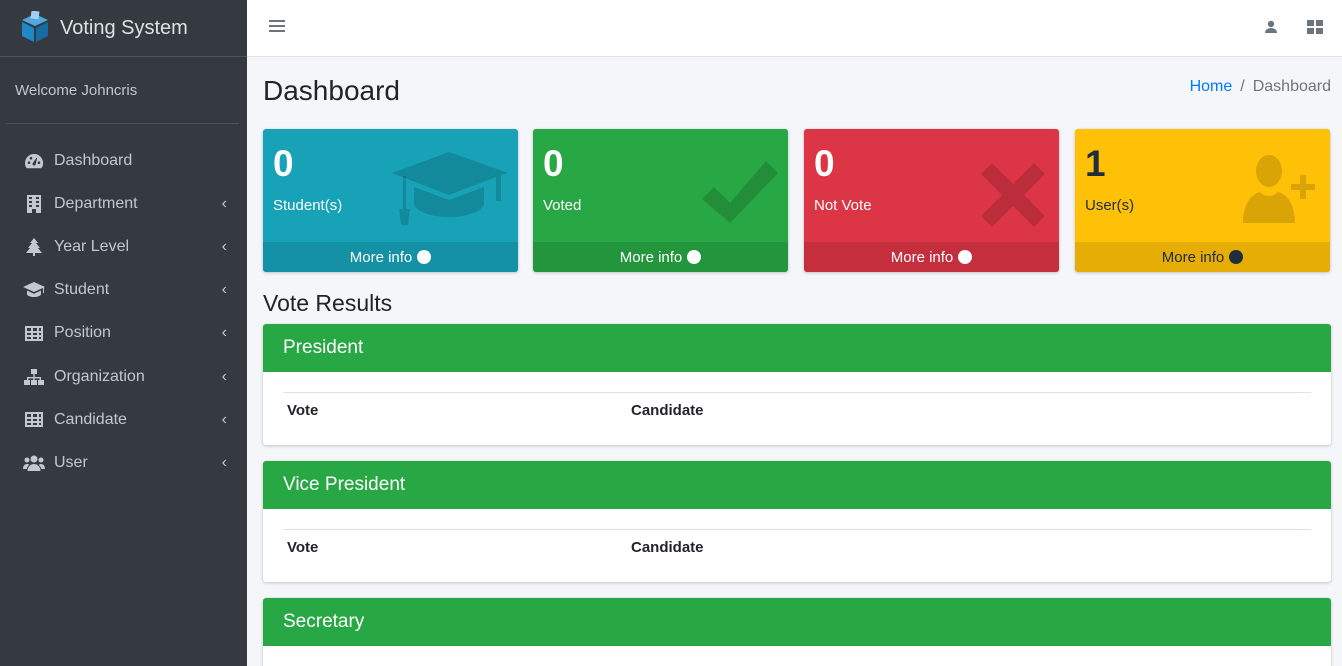 The width and height of the screenshot is (1342, 666). I want to click on sidebar-item-organization: Organization ‹, so click(123, 376).